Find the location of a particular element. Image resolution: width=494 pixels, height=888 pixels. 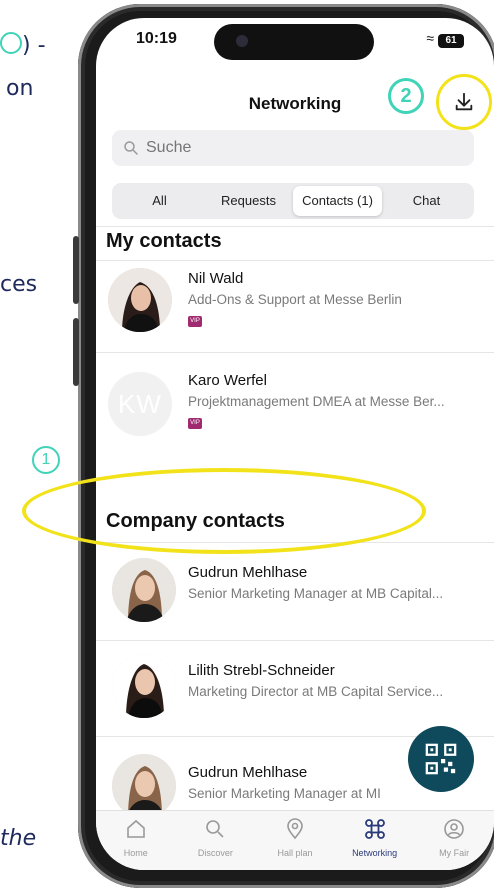

qr-scan-button is located at coordinates (441, 759).